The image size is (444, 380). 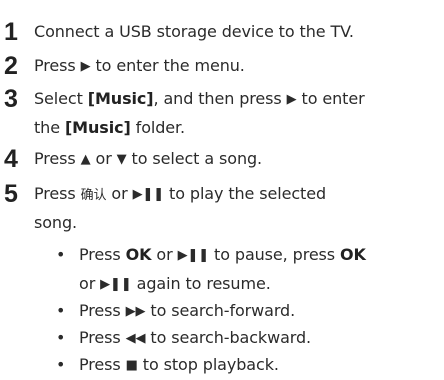 I want to click on step-text-part: to select a song., so click(x=194, y=158).